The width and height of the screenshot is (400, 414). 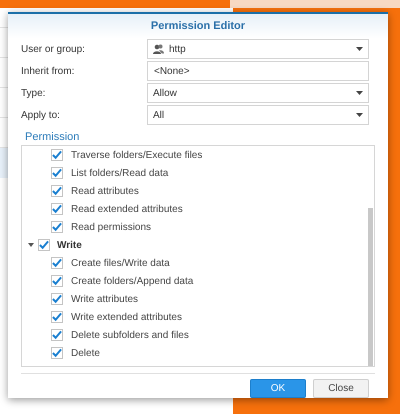 What do you see at coordinates (69, 245) in the screenshot?
I see `permission-label: Write` at bounding box center [69, 245].